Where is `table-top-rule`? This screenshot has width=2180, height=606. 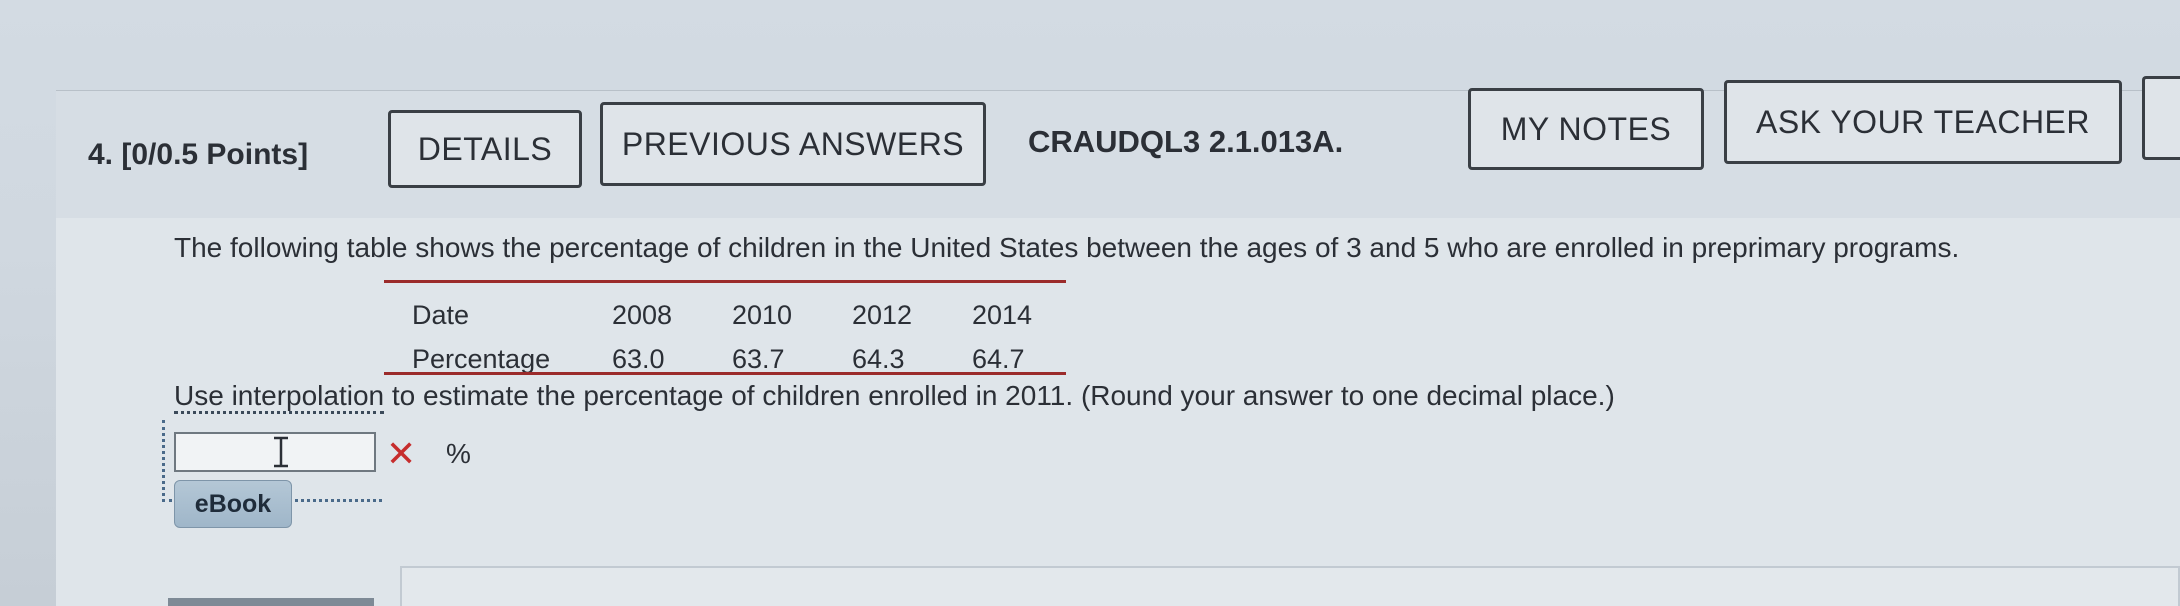 table-top-rule is located at coordinates (725, 281).